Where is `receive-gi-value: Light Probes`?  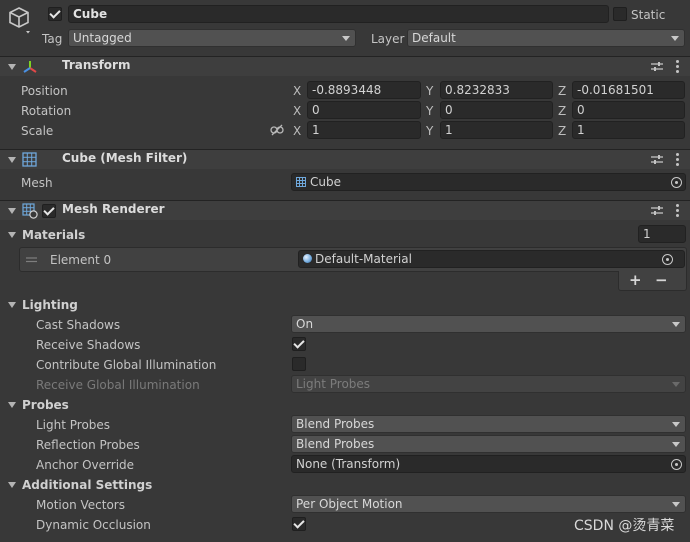
receive-gi-value: Light Probes is located at coordinates (333, 384).